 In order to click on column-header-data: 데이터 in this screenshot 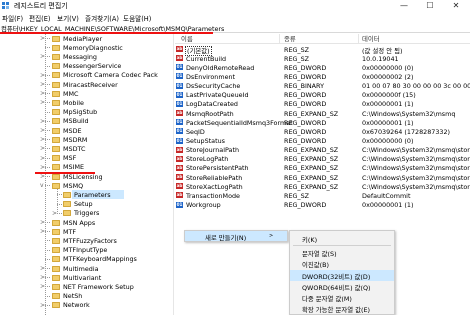, I will do `click(371, 38)`.